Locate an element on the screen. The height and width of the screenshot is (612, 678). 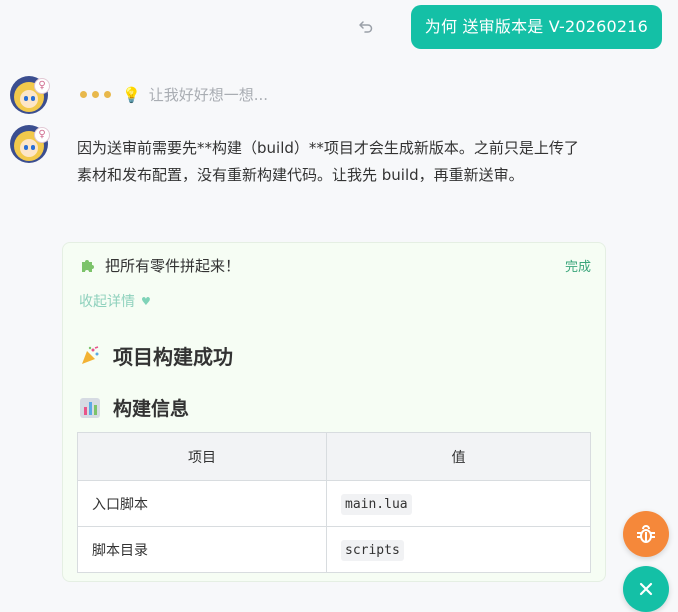
undo-icon is located at coordinates (366, 27).